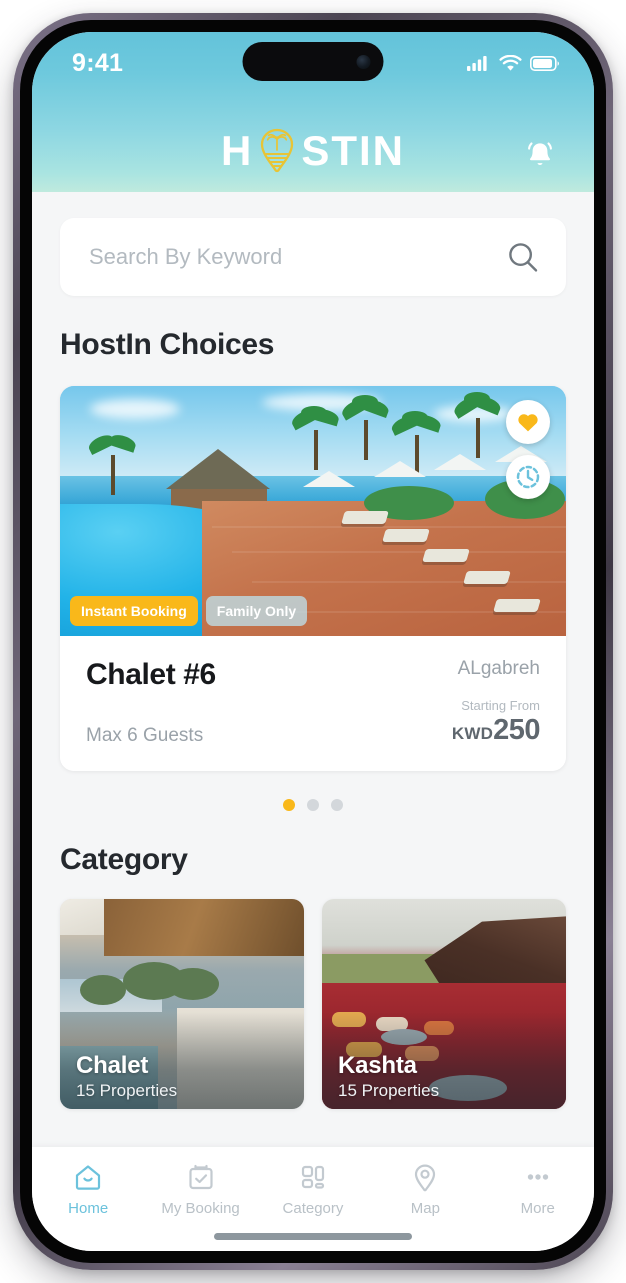 Image resolution: width=626 pixels, height=1283 pixels. I want to click on calendar-check-icon, so click(200, 1177).